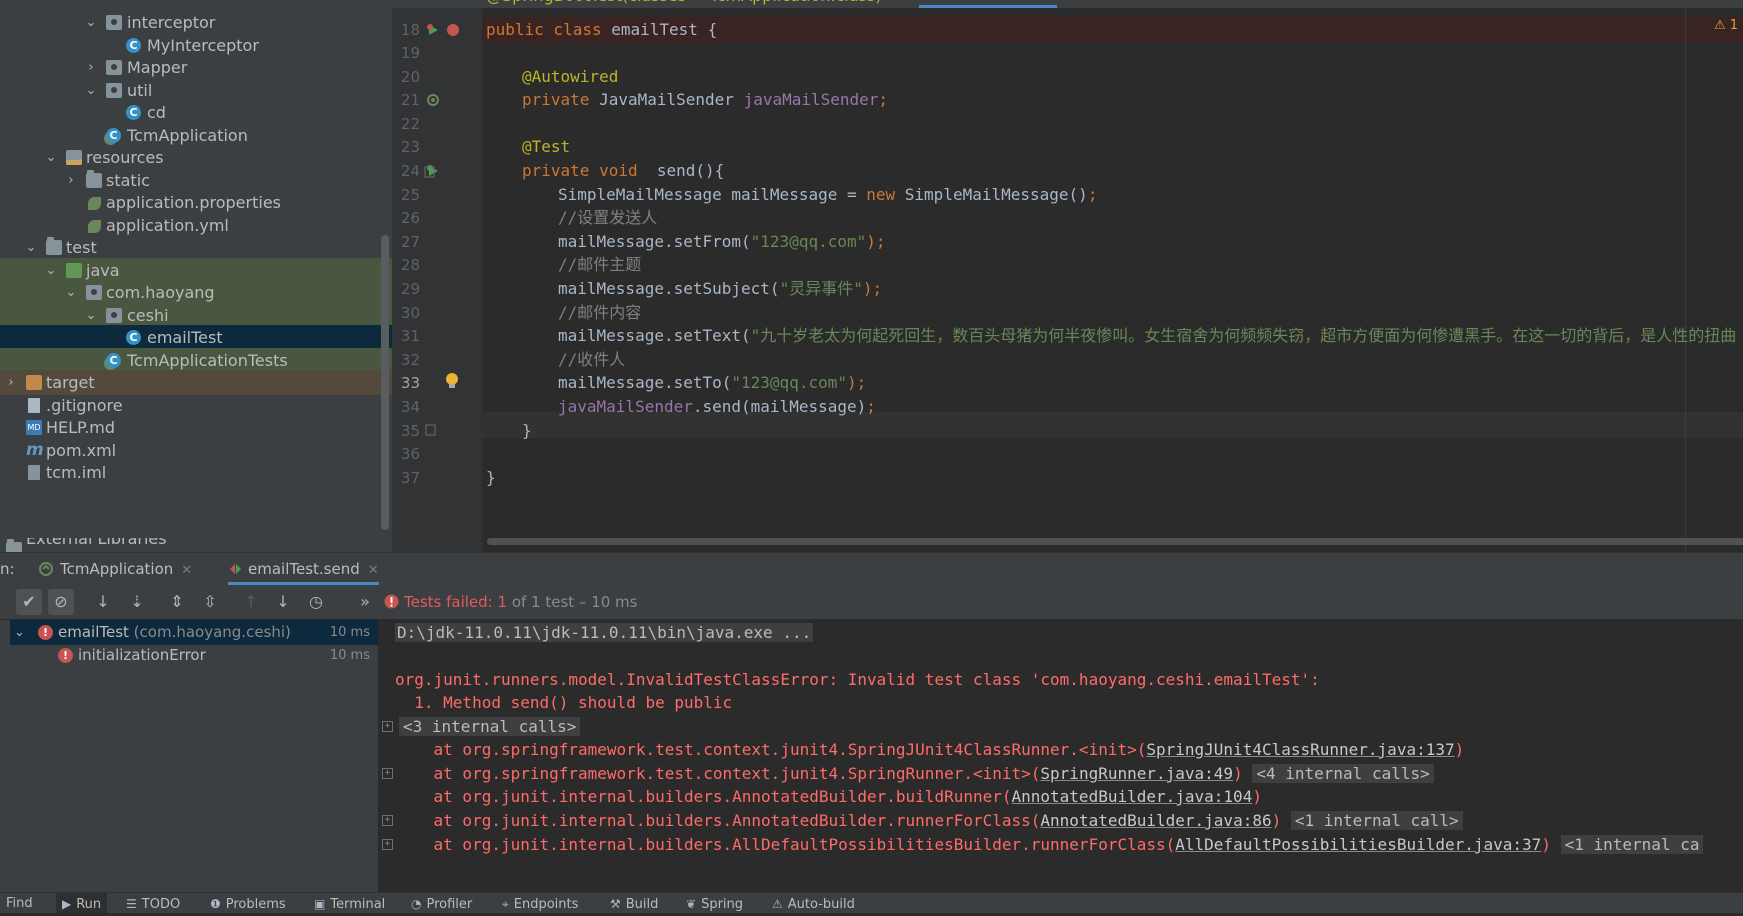  What do you see at coordinates (103, 602) in the screenshot?
I see `sort-alphabetically-button: ↓` at bounding box center [103, 602].